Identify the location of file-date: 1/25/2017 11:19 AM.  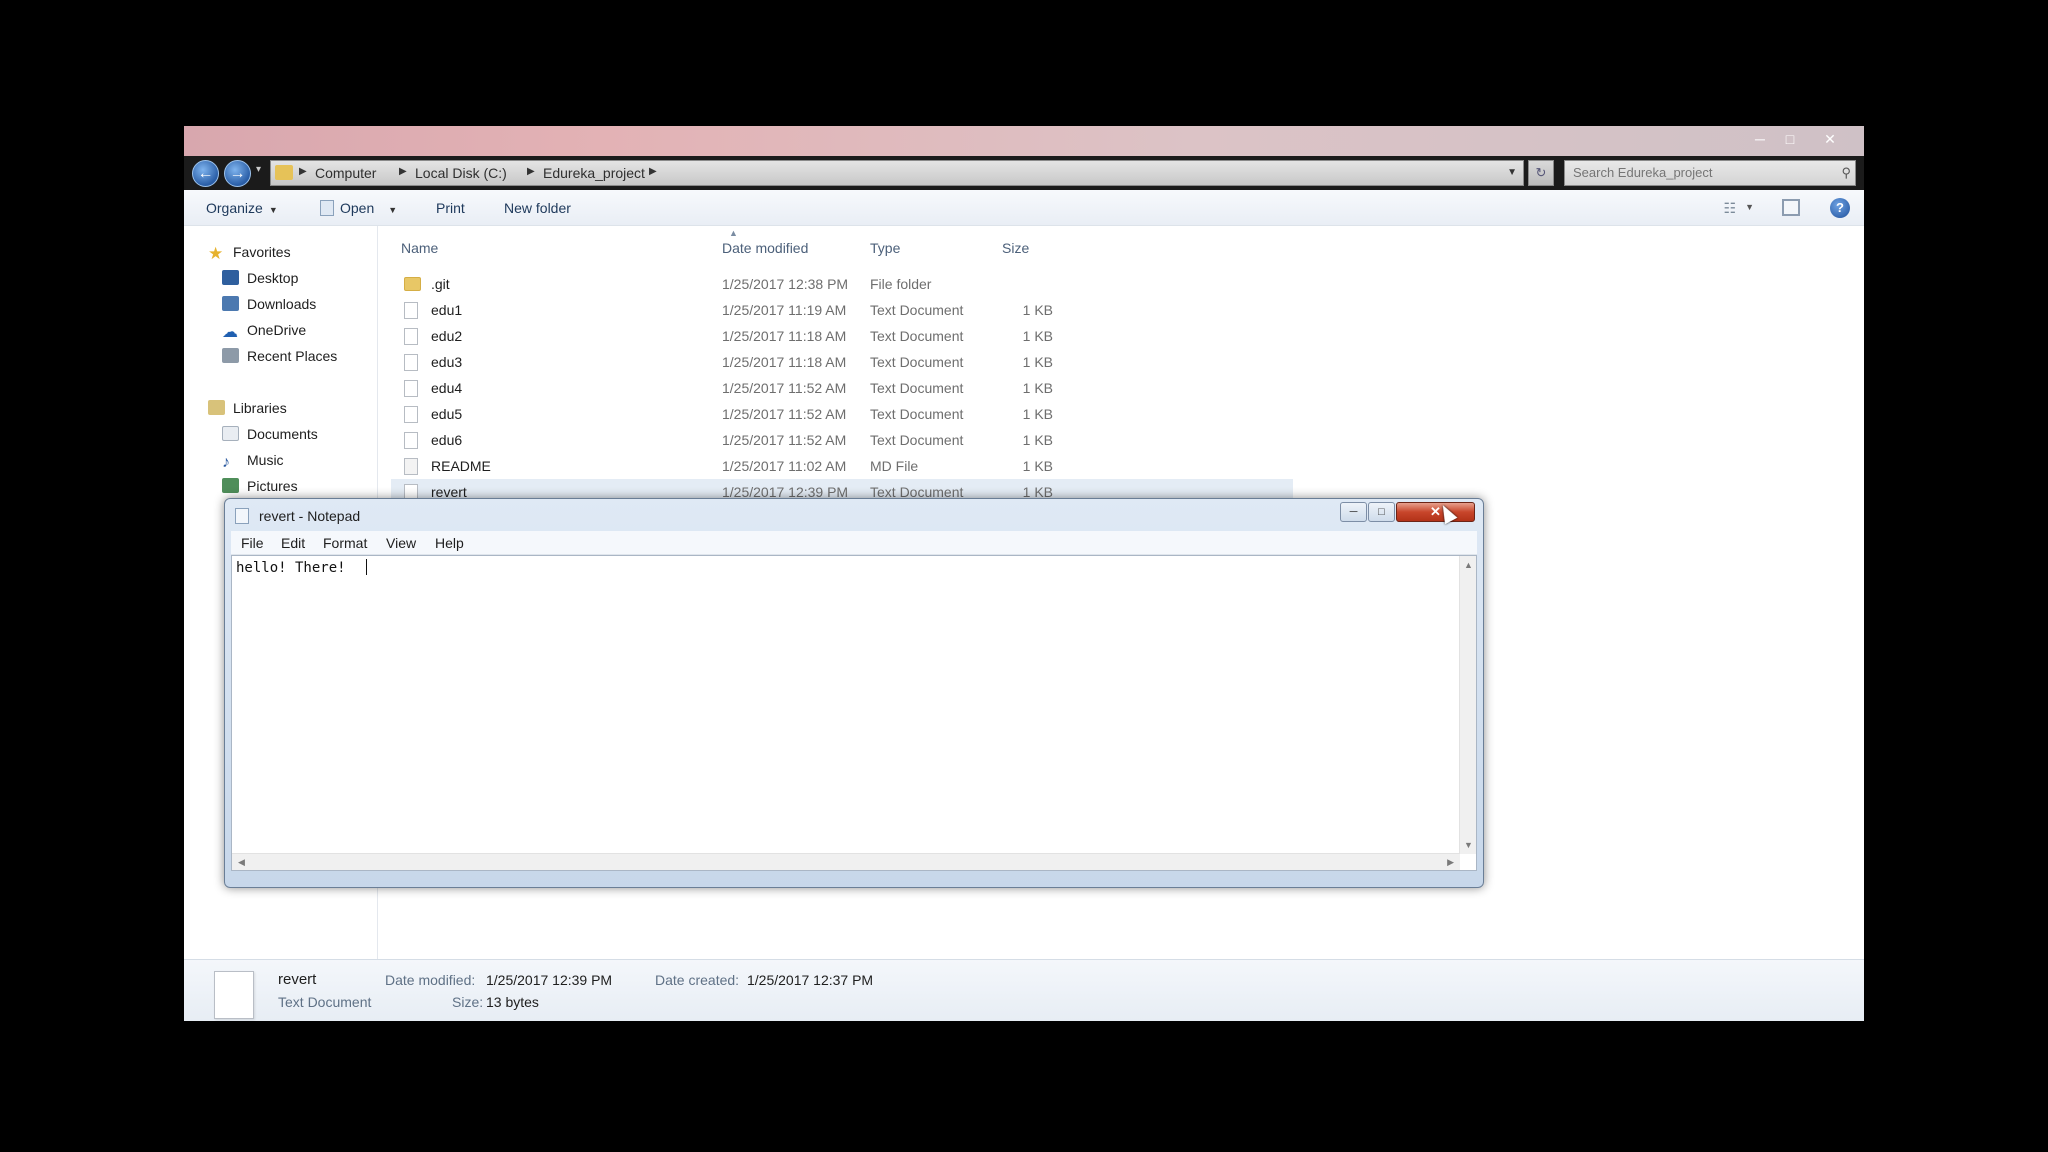
(784, 310).